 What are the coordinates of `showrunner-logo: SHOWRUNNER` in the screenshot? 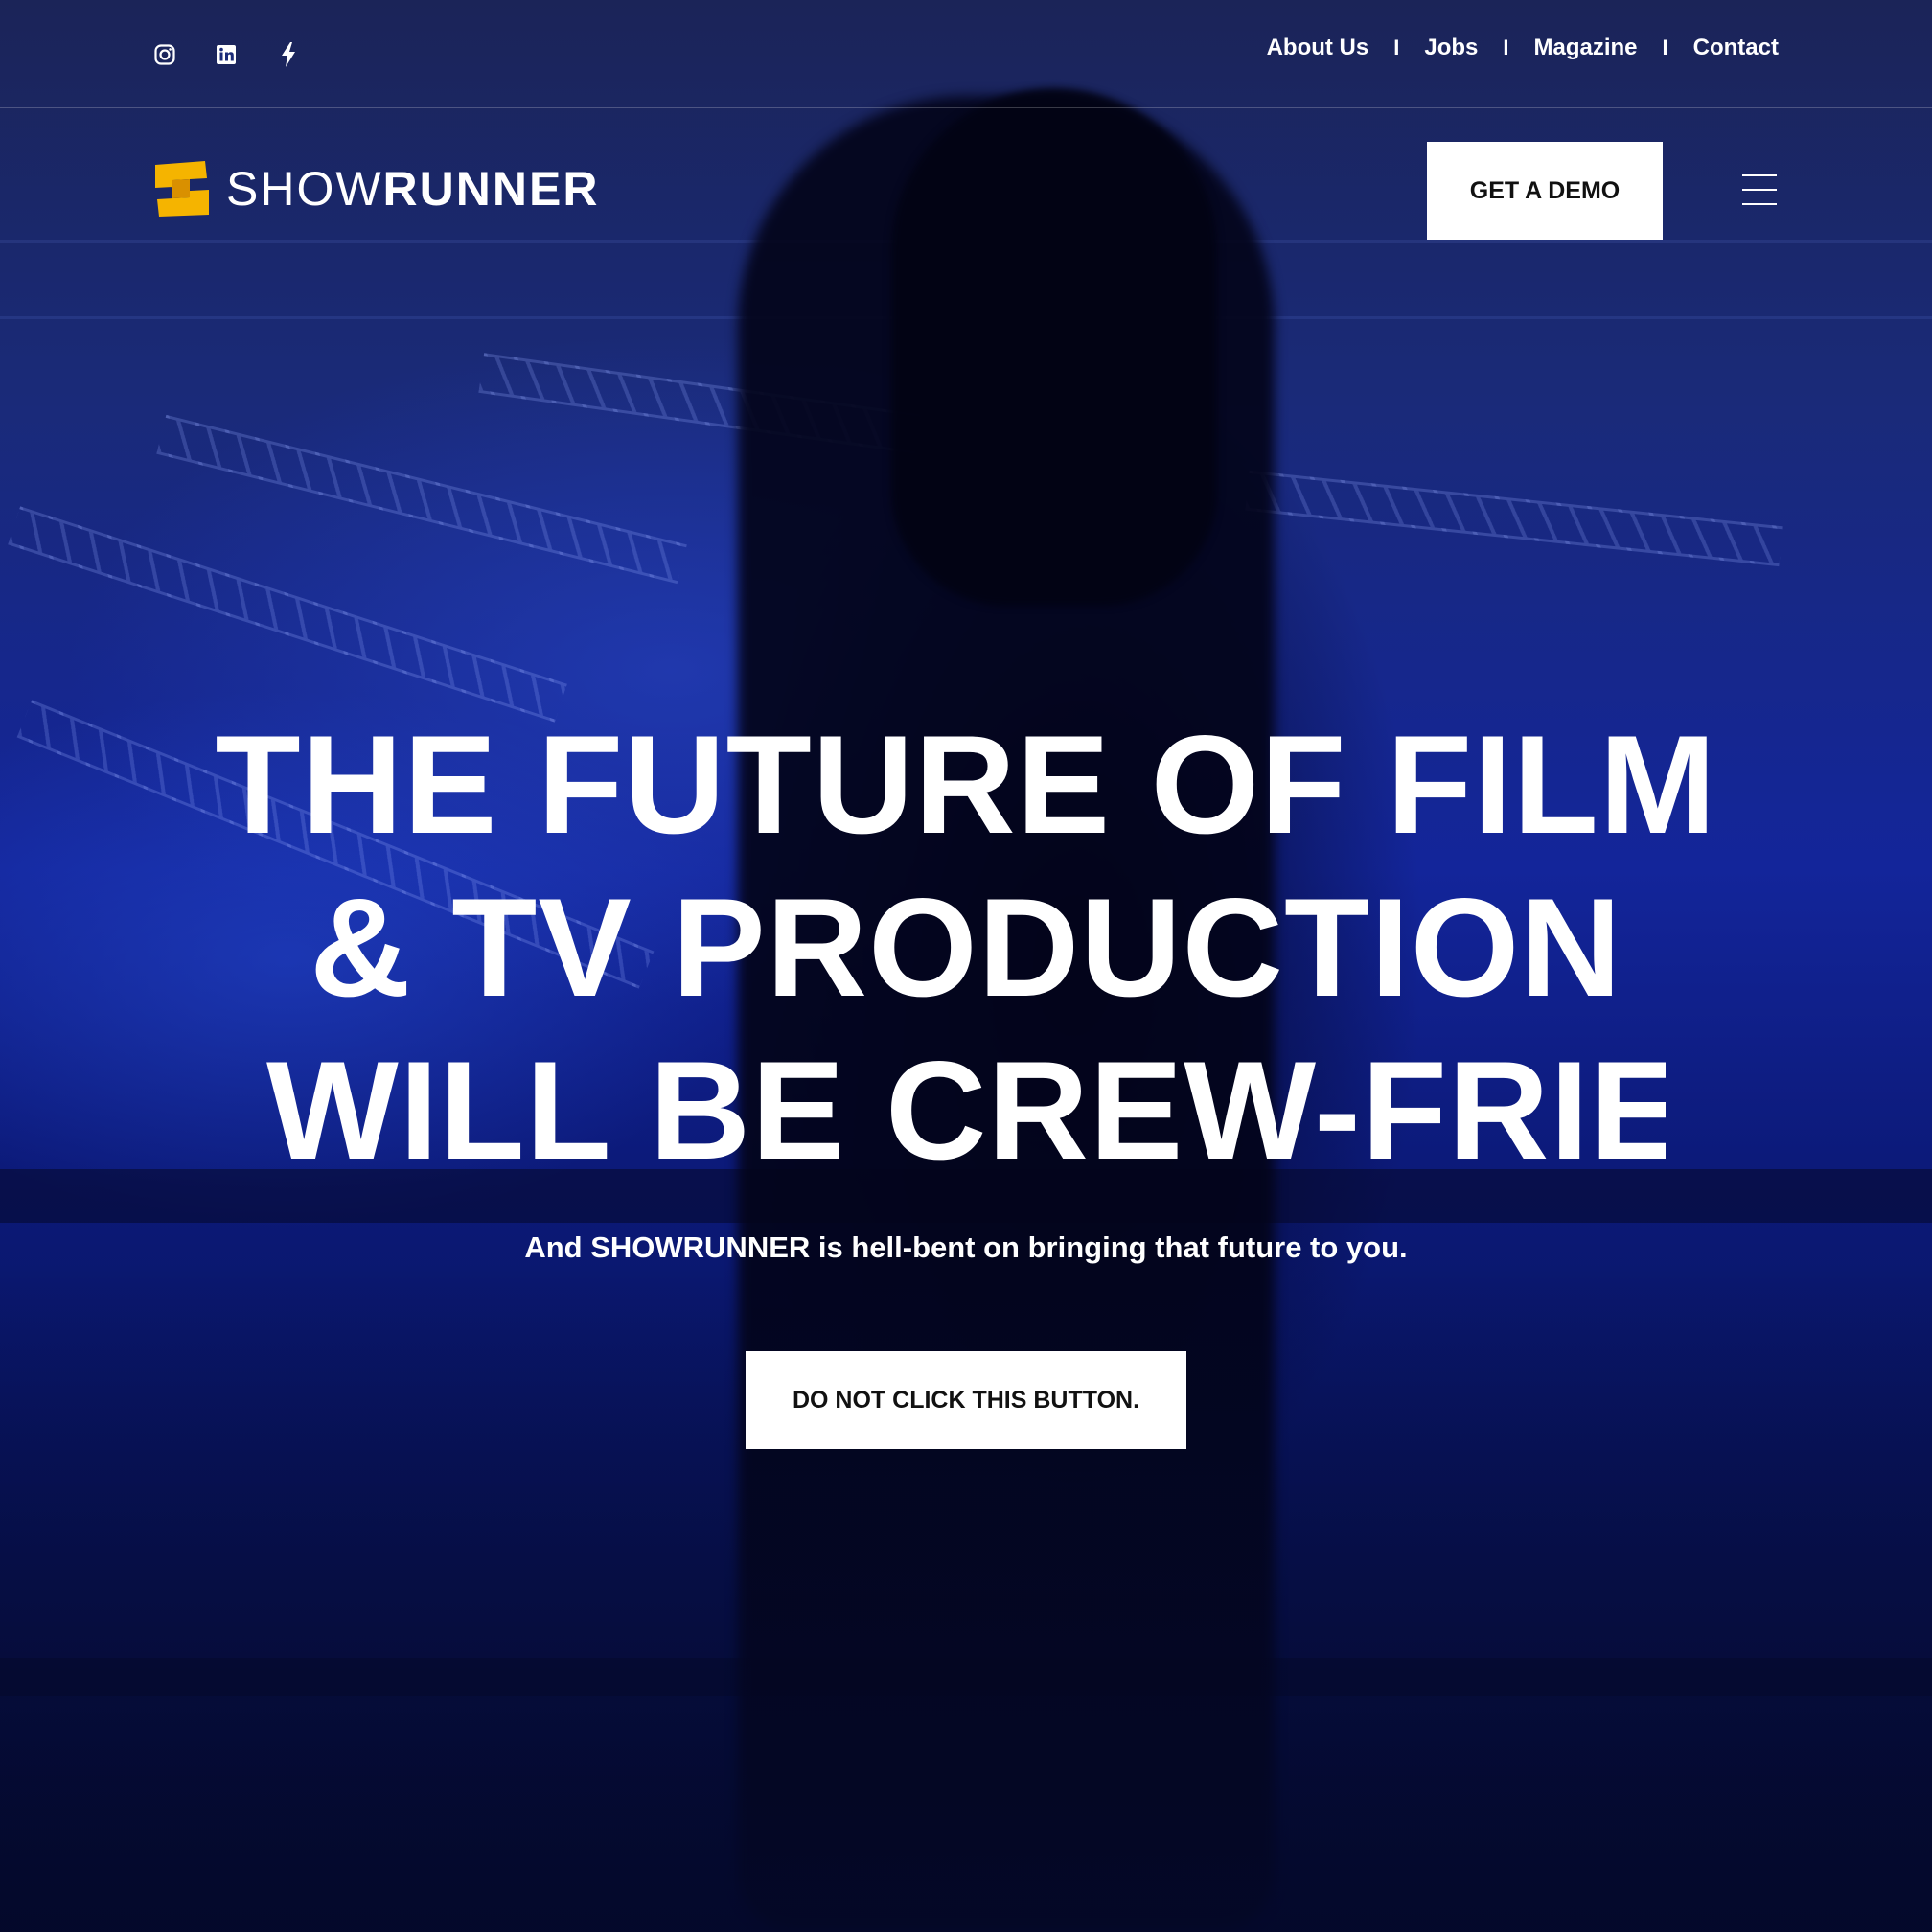 It's located at (375, 188).